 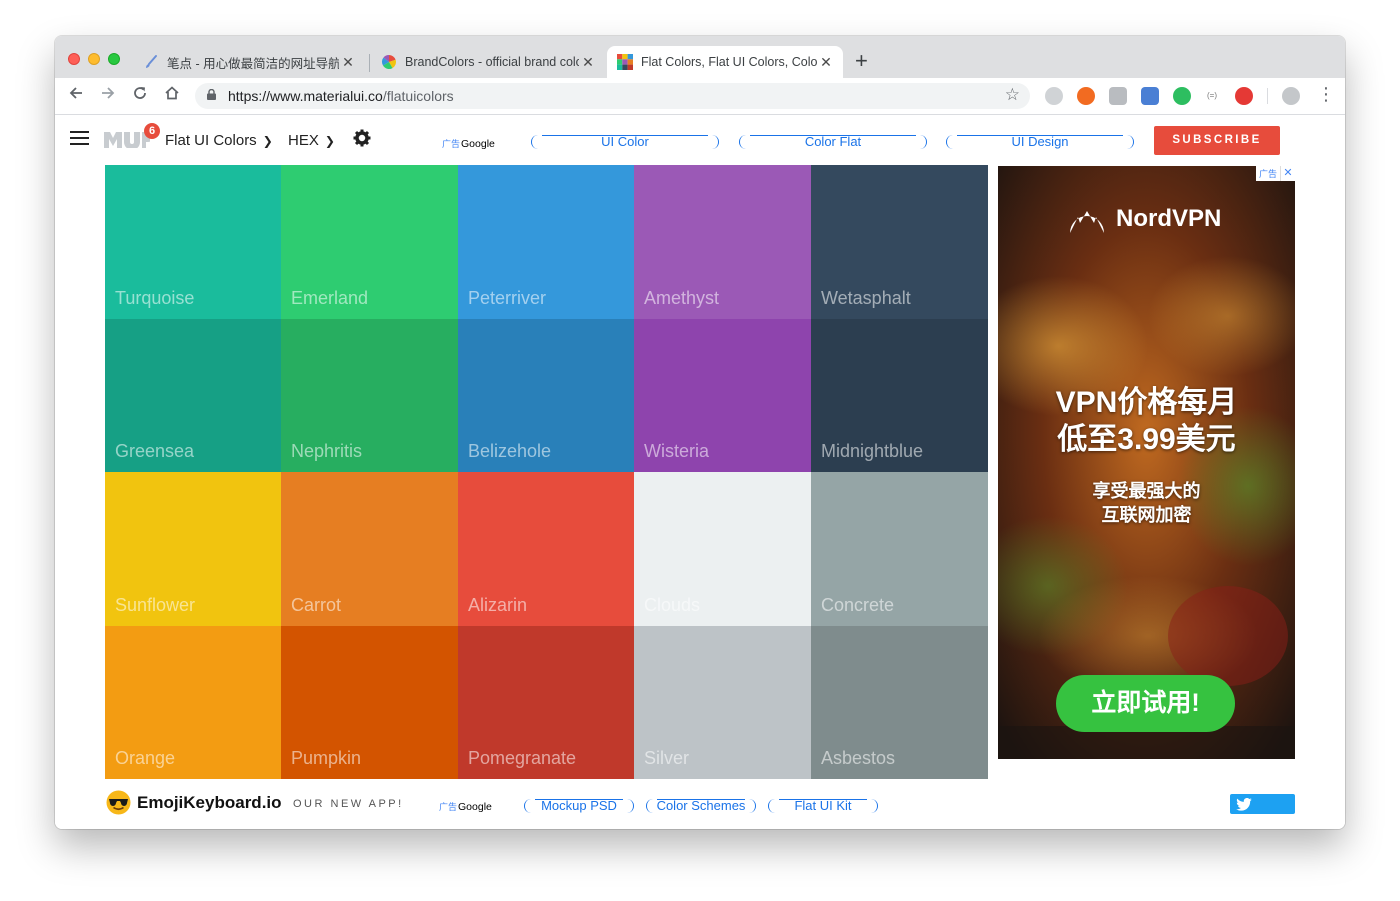 What do you see at coordinates (1212, 96) in the screenshot?
I see `extension-icon: (=)` at bounding box center [1212, 96].